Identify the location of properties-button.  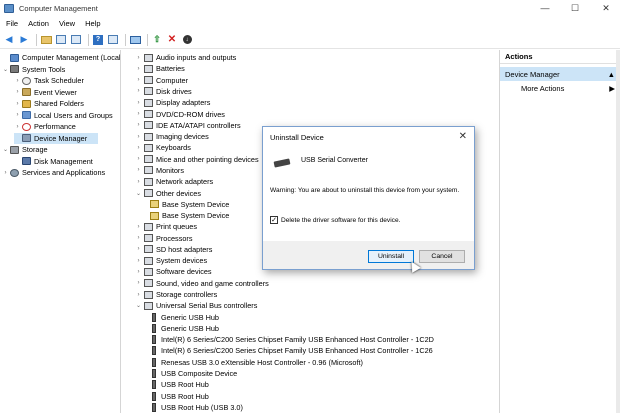
(76, 40).